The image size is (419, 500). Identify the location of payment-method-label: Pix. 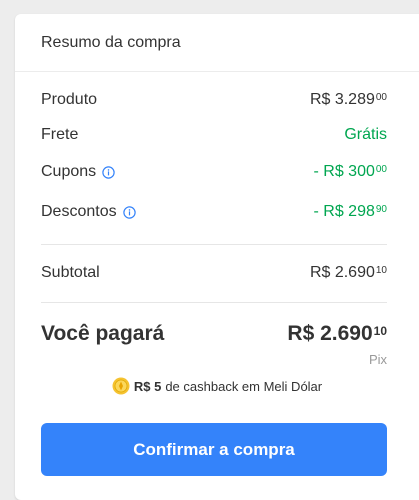
(377, 359).